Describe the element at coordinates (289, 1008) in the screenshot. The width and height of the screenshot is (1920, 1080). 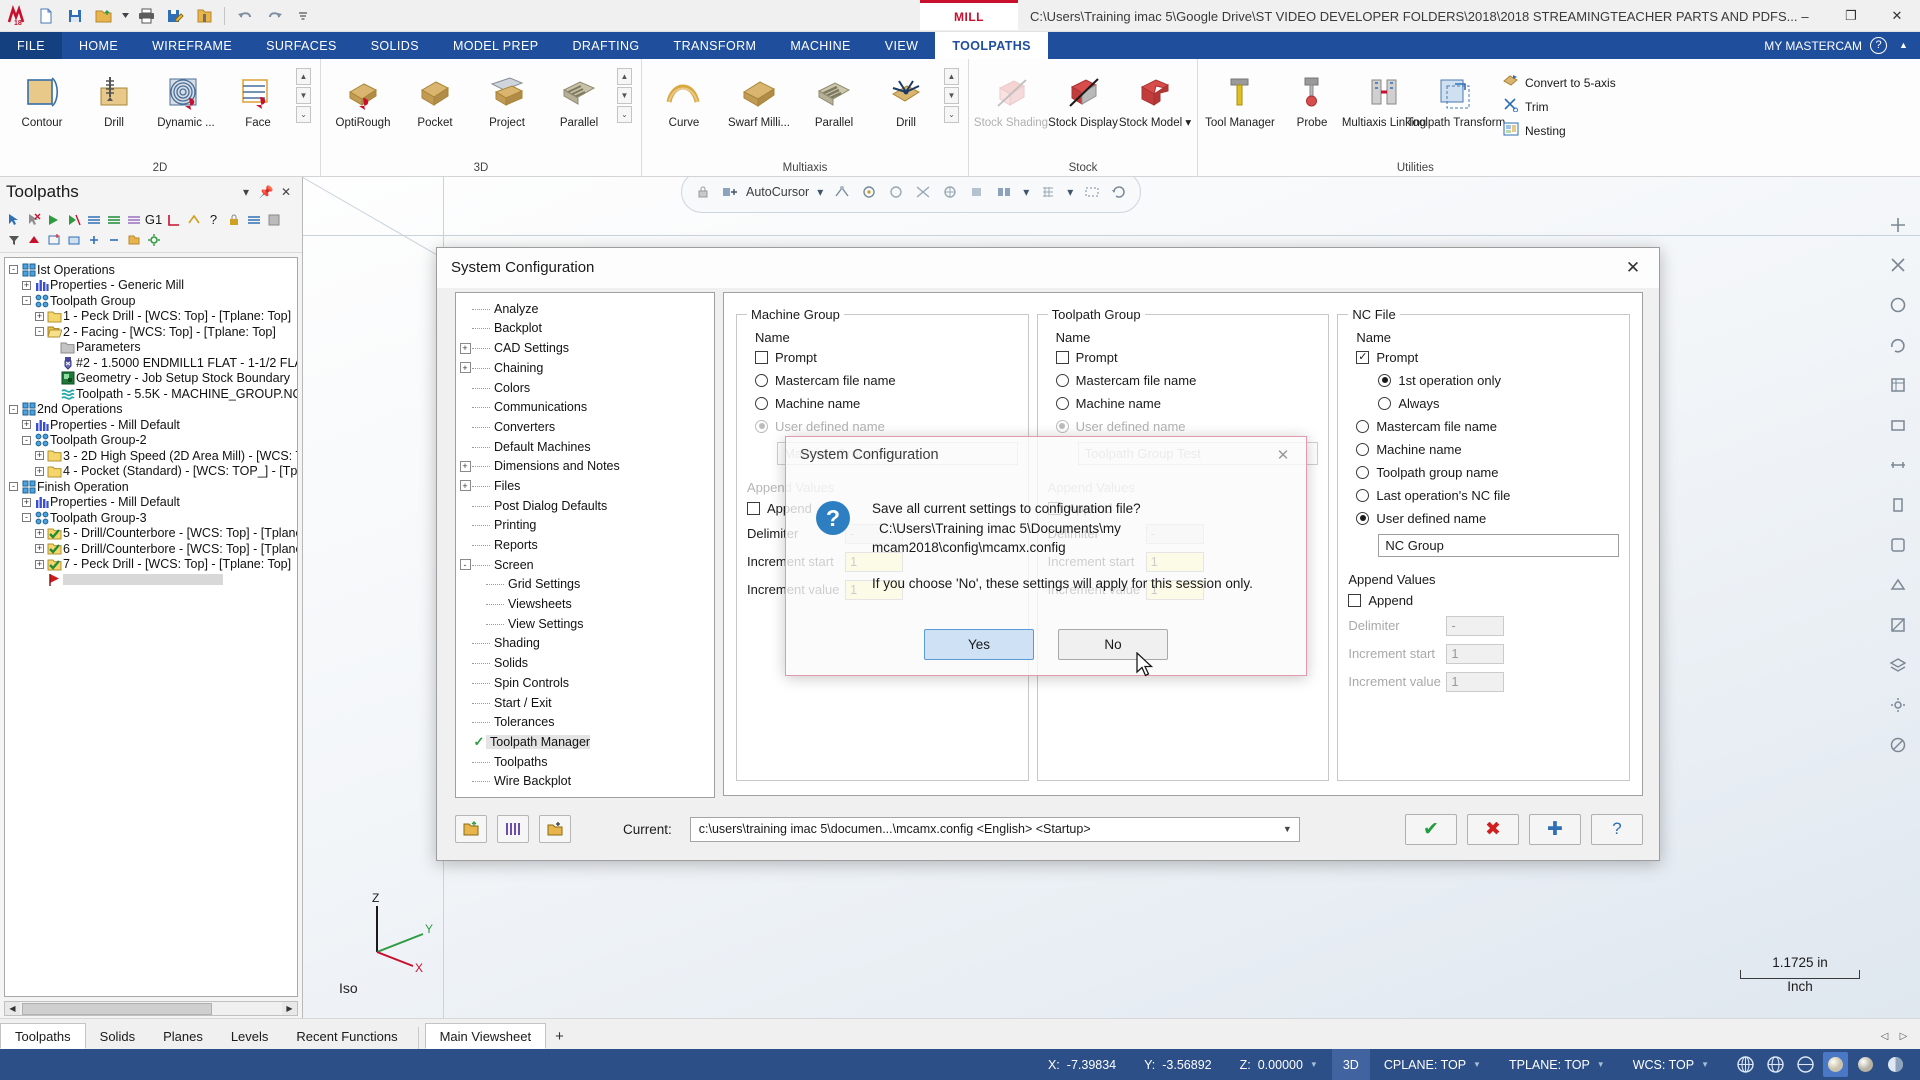
I see `scroll-right-icon: ▶` at that location.